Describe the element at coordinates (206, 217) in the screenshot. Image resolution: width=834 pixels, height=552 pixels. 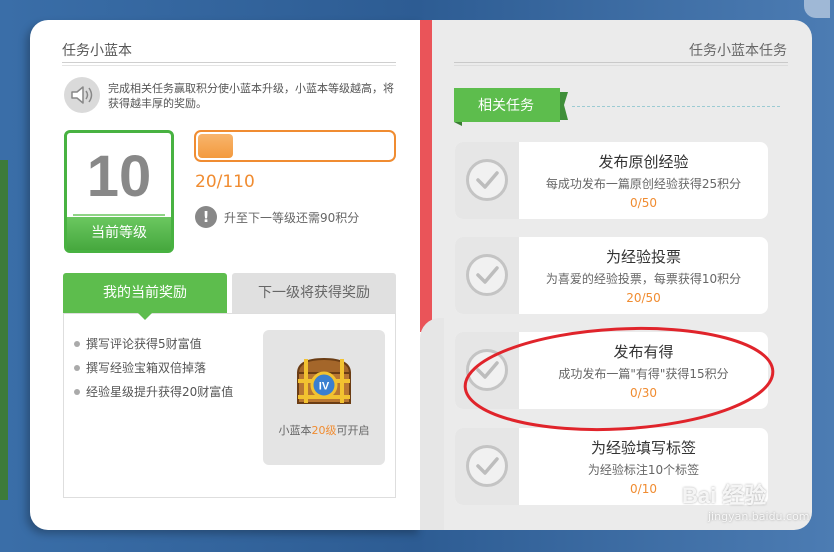
I see `exclamation-icon: !` at that location.